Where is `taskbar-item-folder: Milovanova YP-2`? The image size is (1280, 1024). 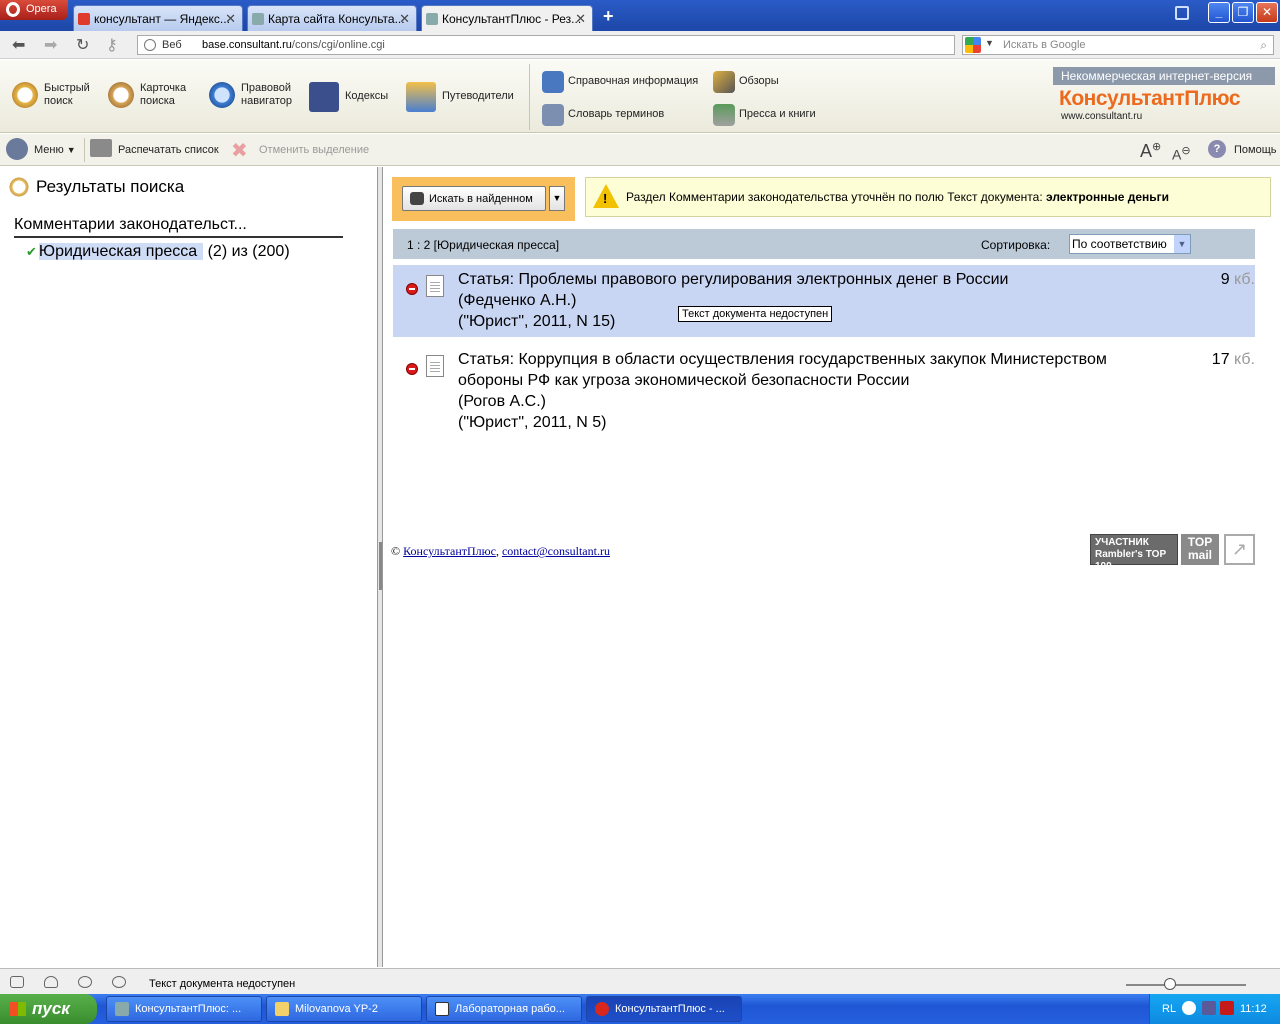
taskbar-item-folder: Milovanova YP-2 is located at coordinates (344, 1009).